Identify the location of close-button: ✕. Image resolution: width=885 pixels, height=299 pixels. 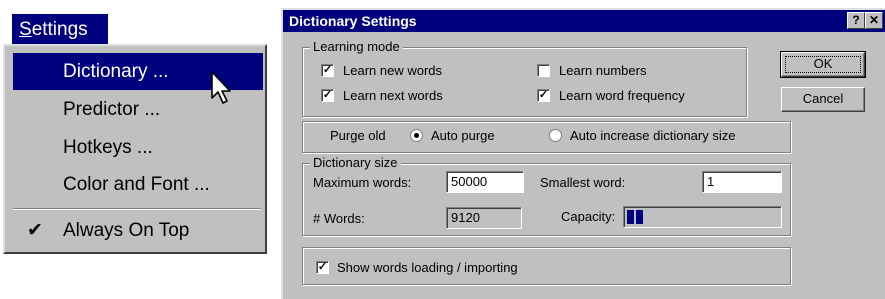
(874, 20).